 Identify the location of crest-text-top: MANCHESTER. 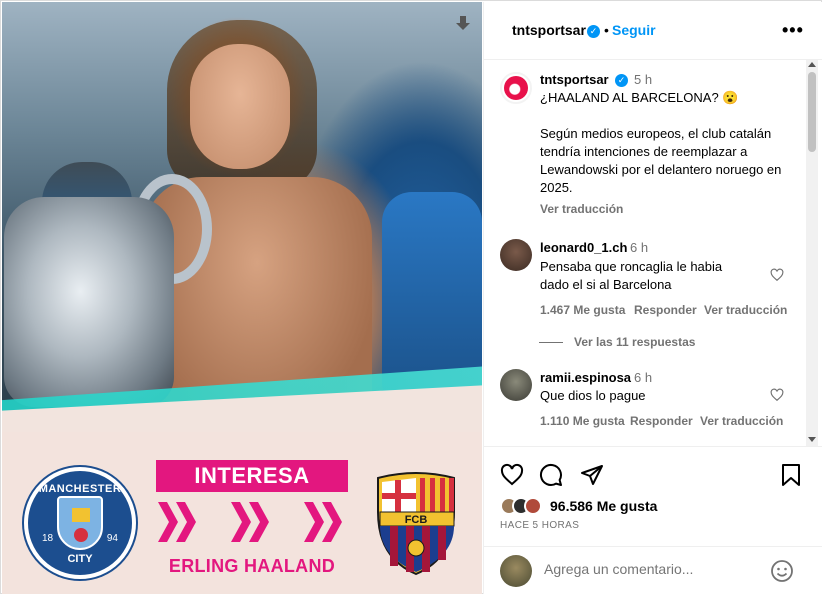
(80, 489).